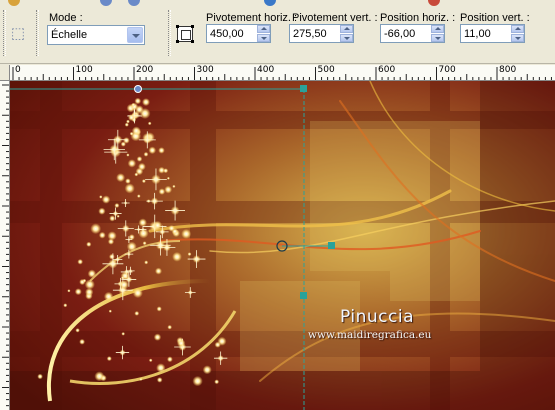  What do you see at coordinates (277, 3) in the screenshot?
I see `top-toolbar-strip` at bounding box center [277, 3].